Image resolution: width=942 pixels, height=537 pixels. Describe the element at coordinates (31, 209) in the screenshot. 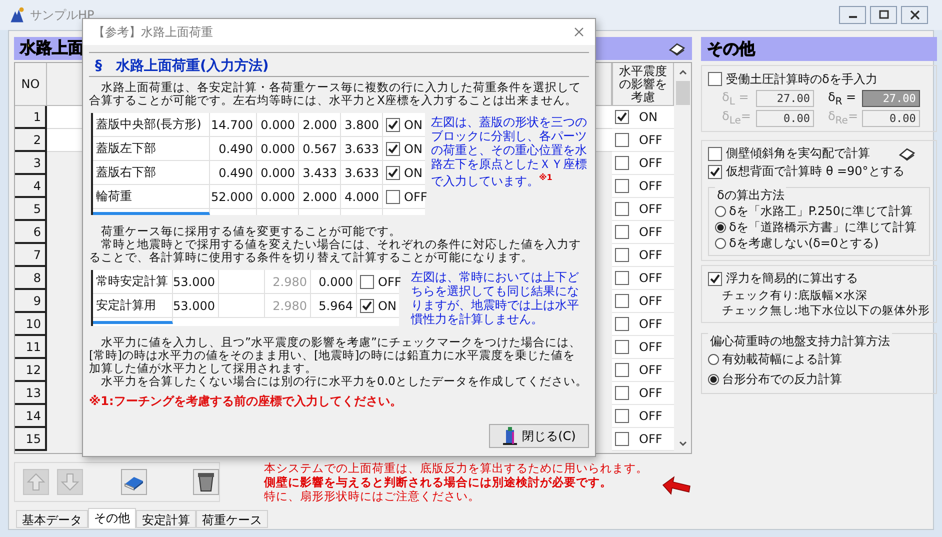

I see `row-number: 5` at that location.